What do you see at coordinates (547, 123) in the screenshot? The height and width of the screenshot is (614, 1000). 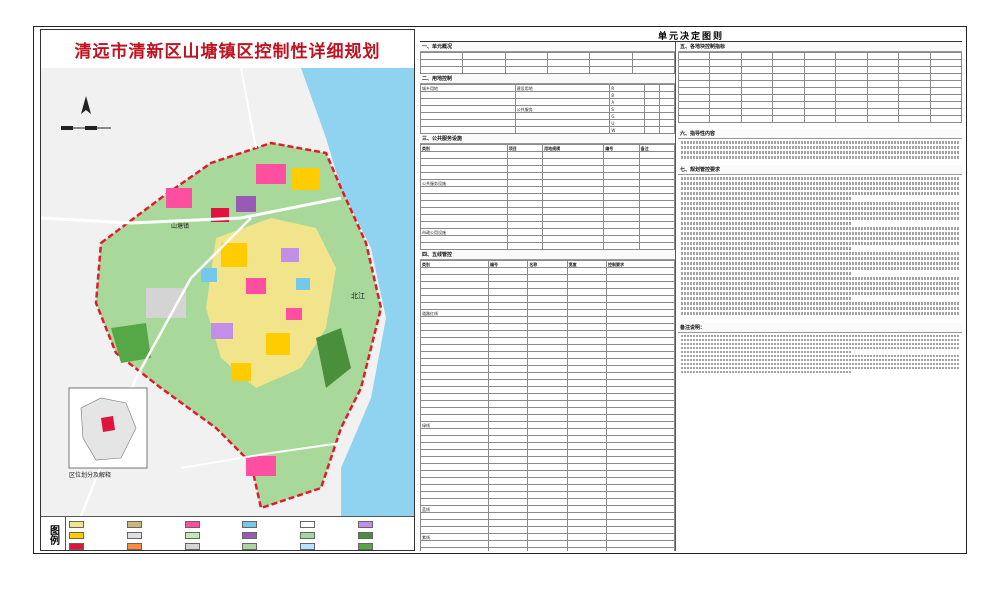 I see `table-row: U` at bounding box center [547, 123].